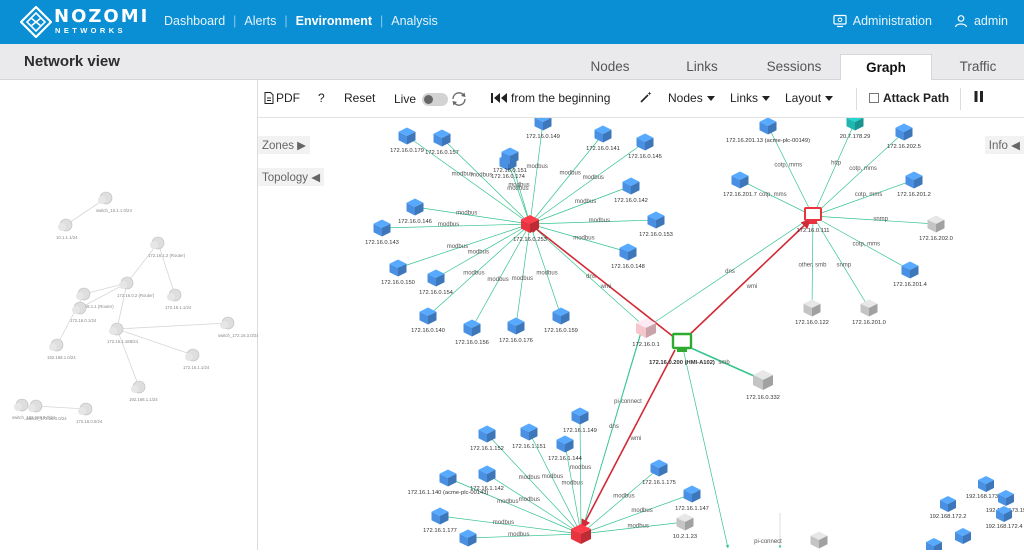 This screenshot has width=1024, height=555. I want to click on tab-graph: Graph, so click(886, 67).